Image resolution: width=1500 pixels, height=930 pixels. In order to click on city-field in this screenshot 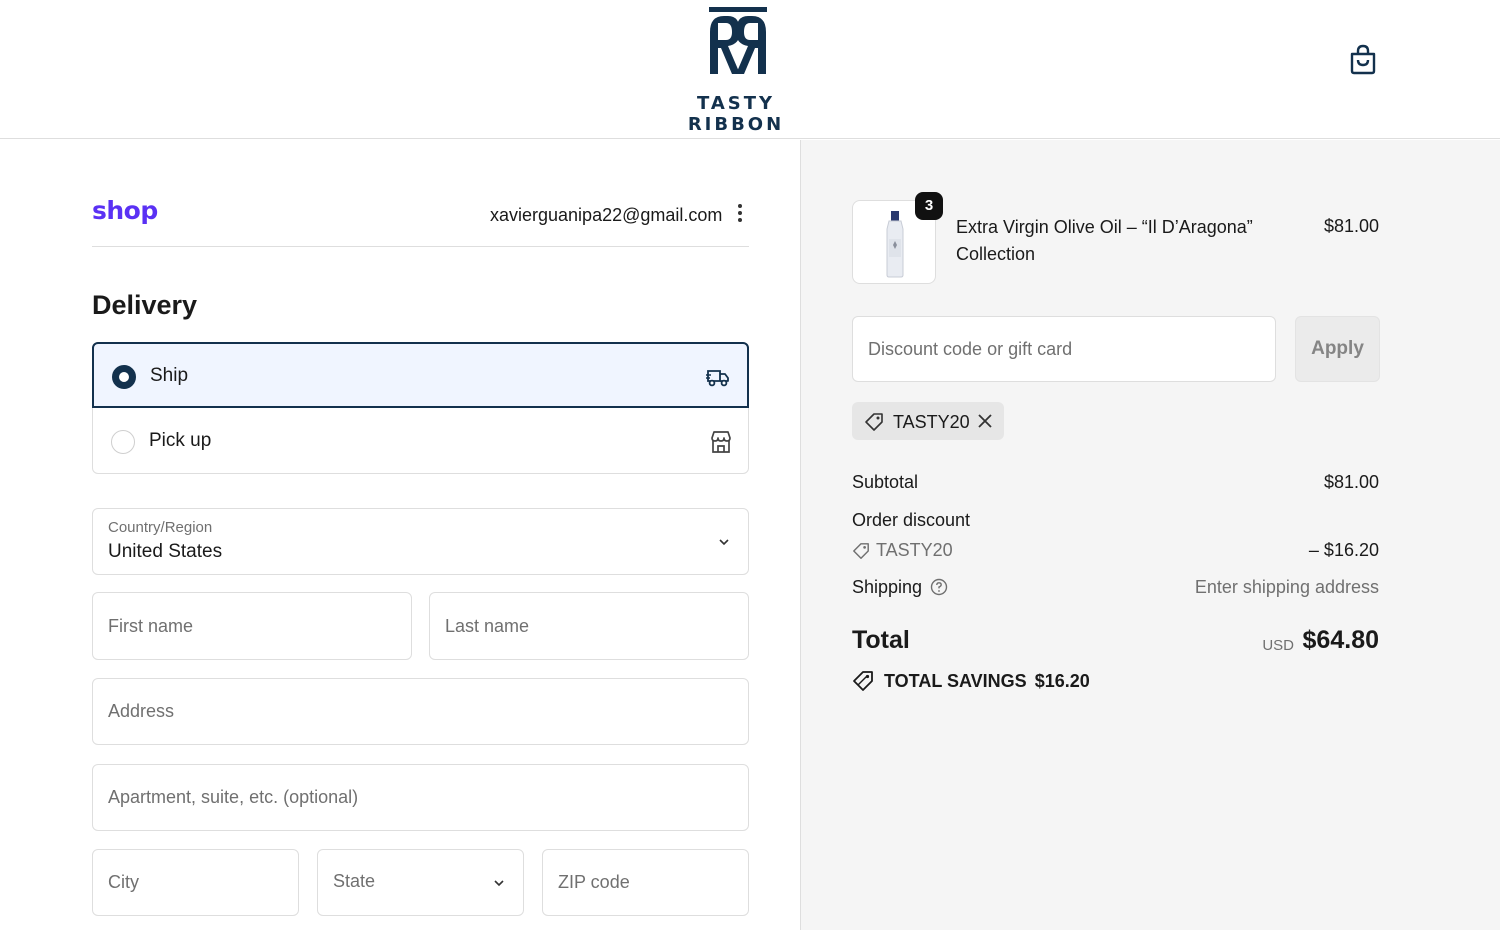, I will do `click(195, 882)`.